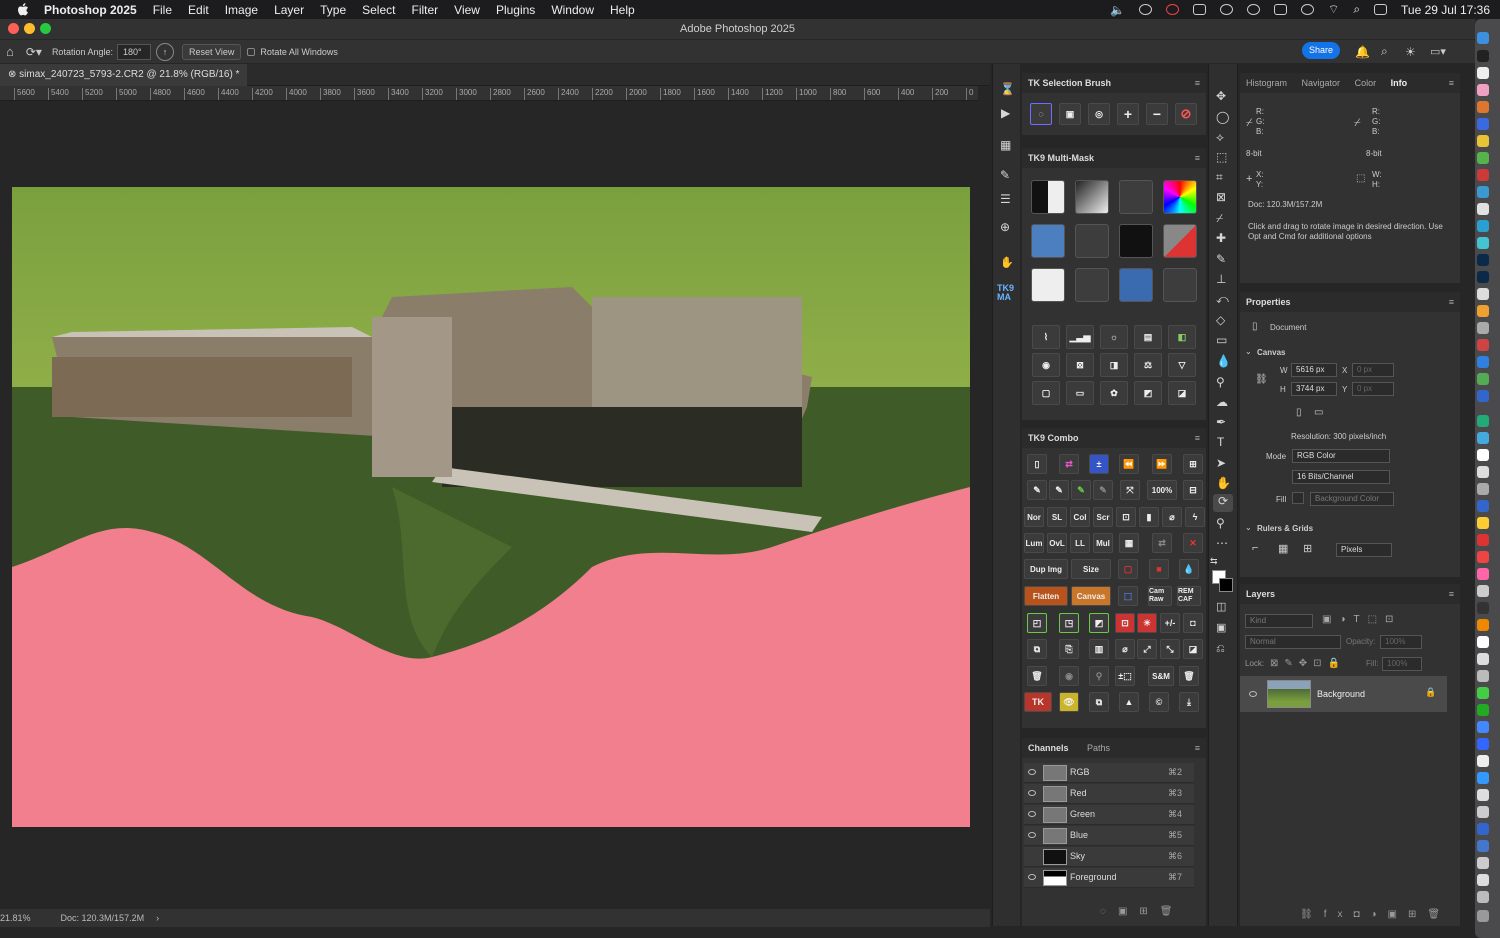  Describe the element at coordinates (1046, 596) in the screenshot. I see `flatten-button: Flatten` at that location.